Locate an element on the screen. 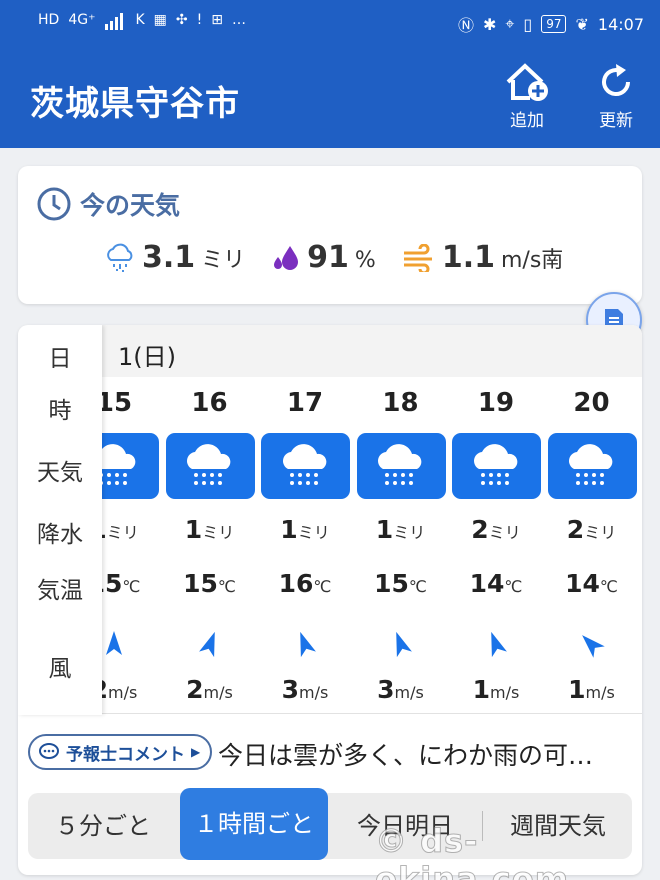 This screenshot has width=660, height=880. current-humidity-value: 91 is located at coordinates (328, 257).